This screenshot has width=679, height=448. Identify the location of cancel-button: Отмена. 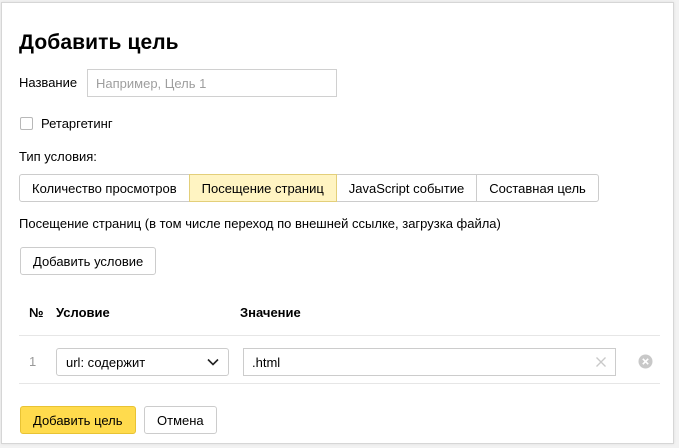
(180, 420).